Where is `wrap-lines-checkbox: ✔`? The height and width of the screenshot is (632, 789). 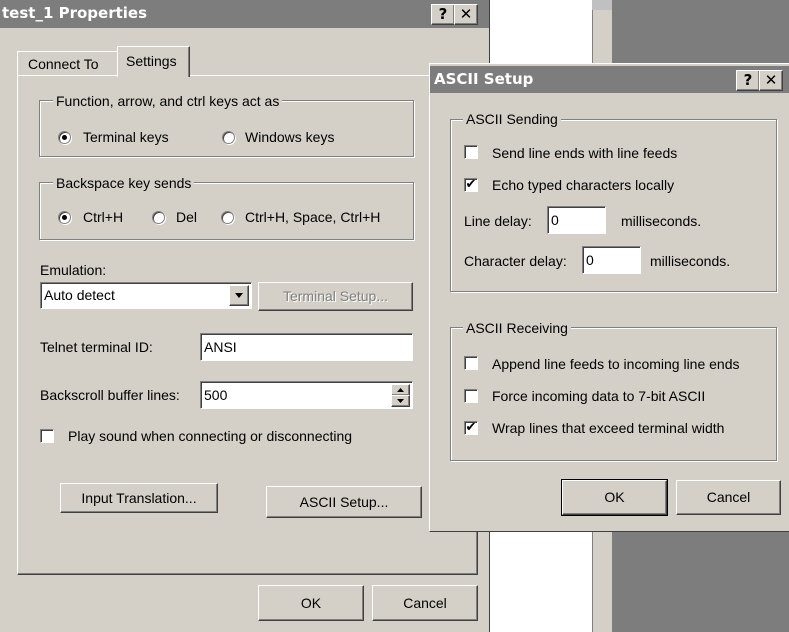
wrap-lines-checkbox: ✔ is located at coordinates (471, 428).